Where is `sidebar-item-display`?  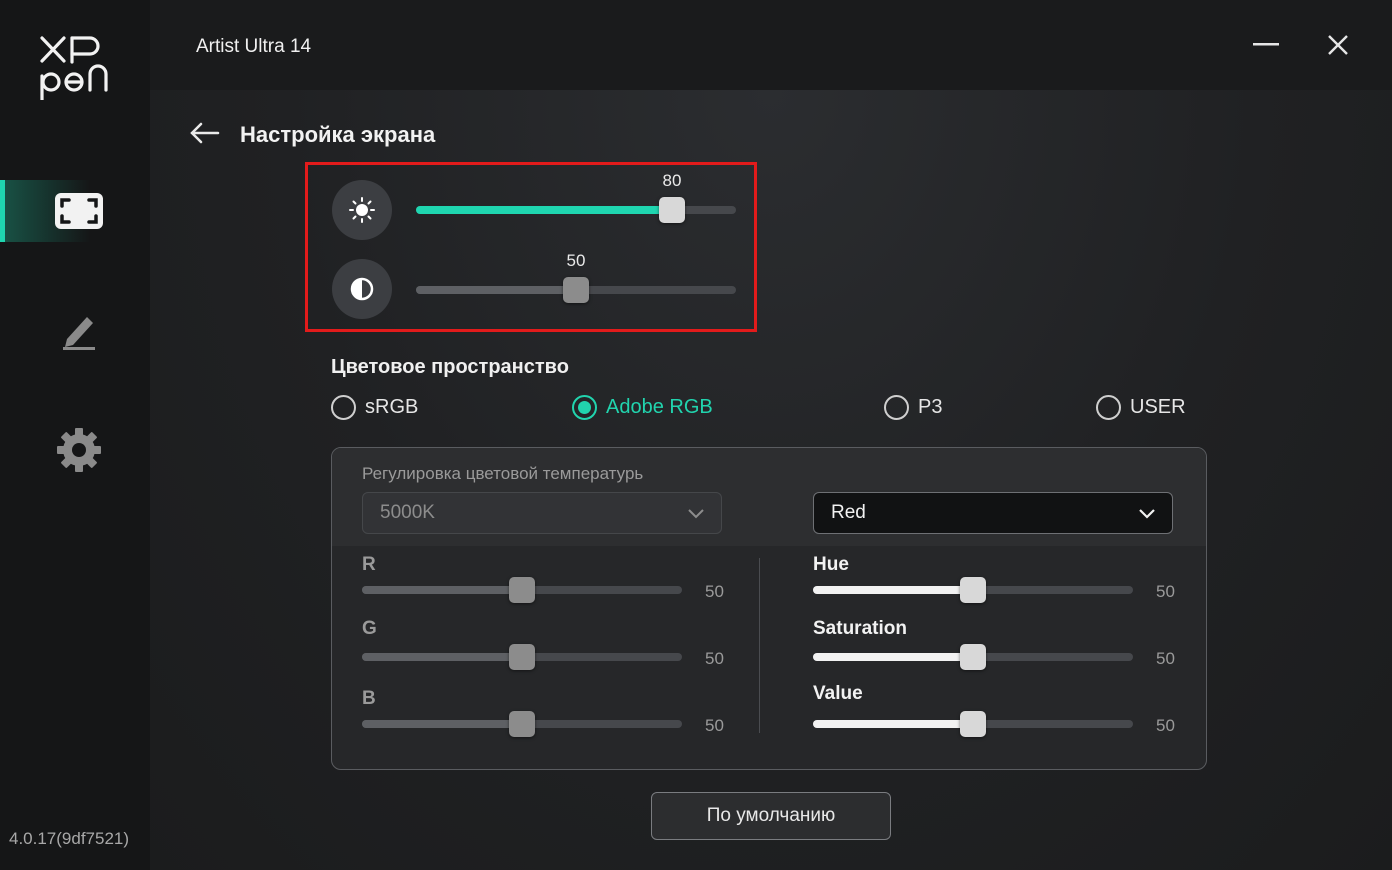 sidebar-item-display is located at coordinates (75, 211).